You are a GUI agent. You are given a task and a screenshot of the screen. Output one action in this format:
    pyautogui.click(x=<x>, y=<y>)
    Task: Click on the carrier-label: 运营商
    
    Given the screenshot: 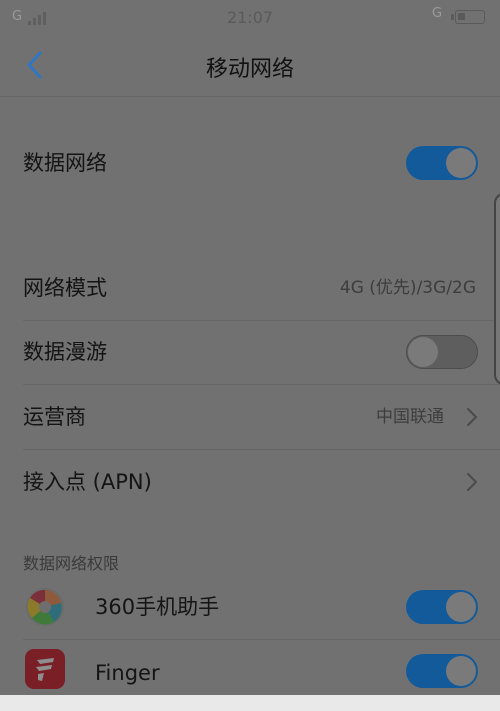 What is the action you would take?
    pyautogui.click(x=54, y=417)
    